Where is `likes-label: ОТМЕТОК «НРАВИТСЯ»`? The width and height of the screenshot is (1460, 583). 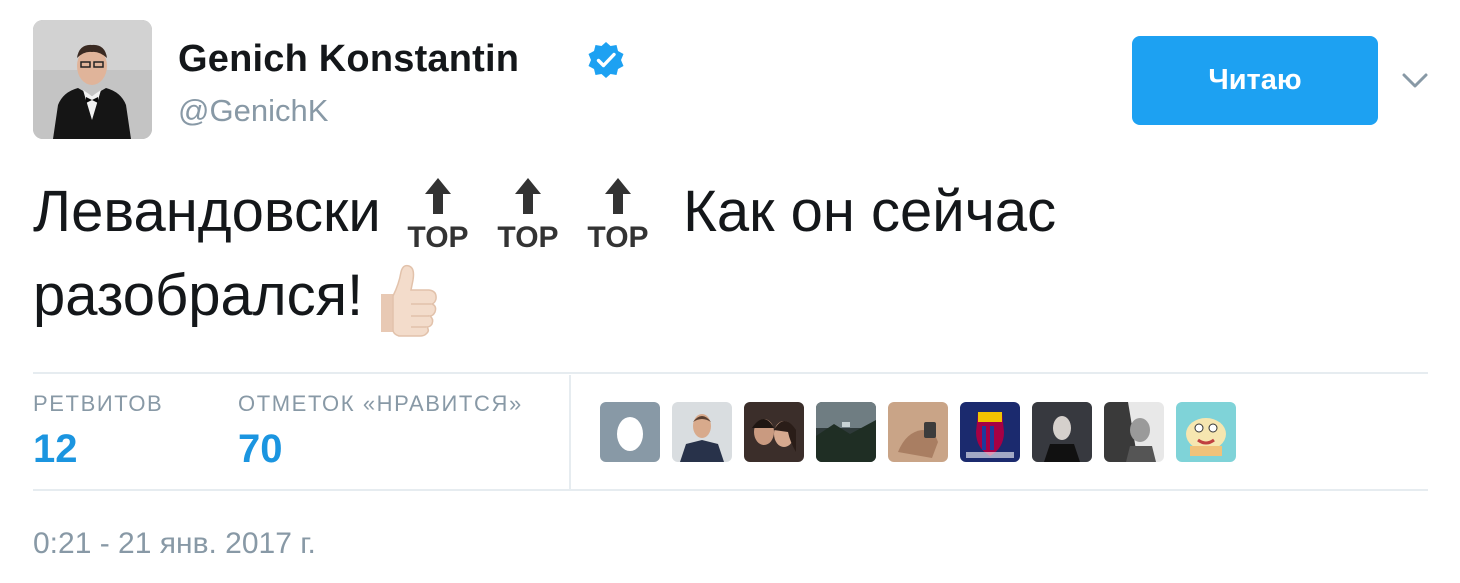 likes-label: ОТМЕТОК «НРАВИТСЯ» is located at coordinates (380, 403).